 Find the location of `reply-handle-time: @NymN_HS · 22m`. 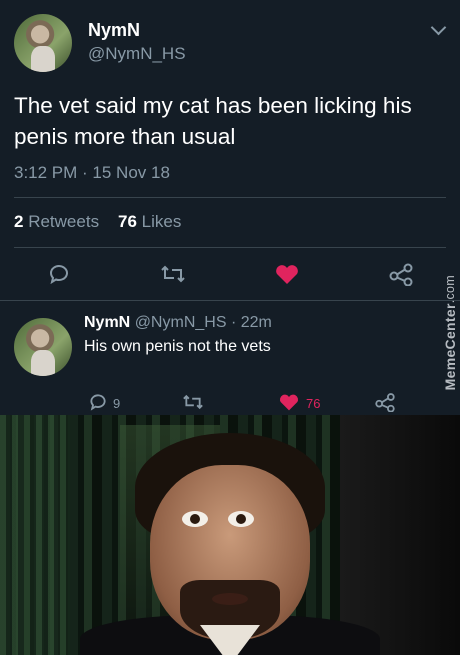

reply-handle-time: @NymN_HS · 22m is located at coordinates (203, 322).